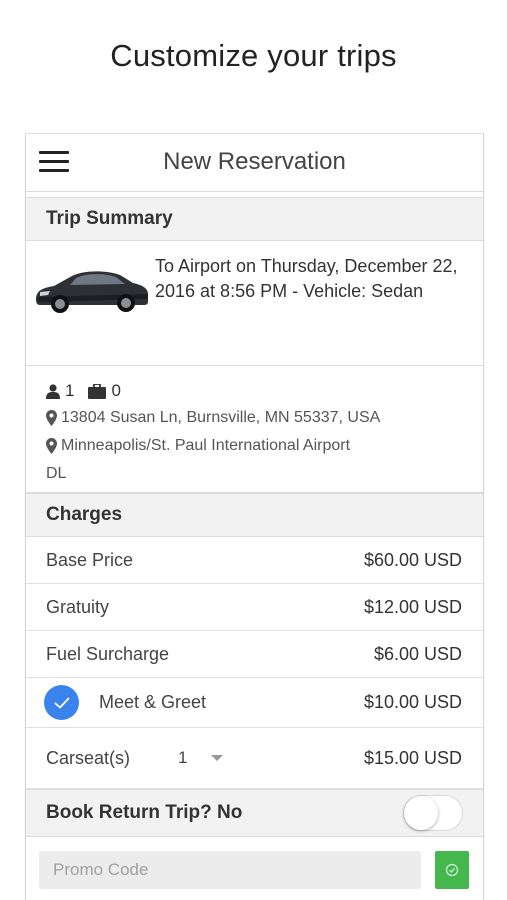 The width and height of the screenshot is (507, 900). I want to click on sedan-car-image, so click(92, 292).